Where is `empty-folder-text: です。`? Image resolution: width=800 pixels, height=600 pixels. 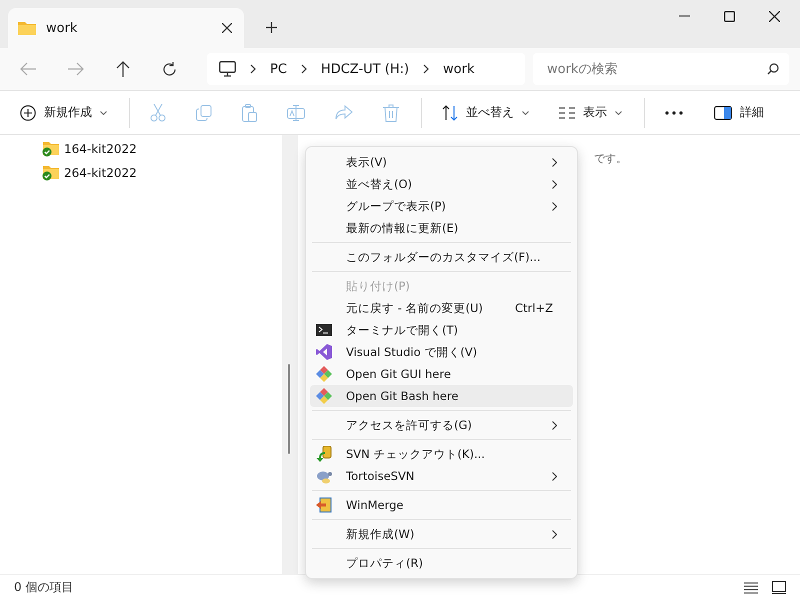
empty-folder-text: です。 is located at coordinates (610, 158).